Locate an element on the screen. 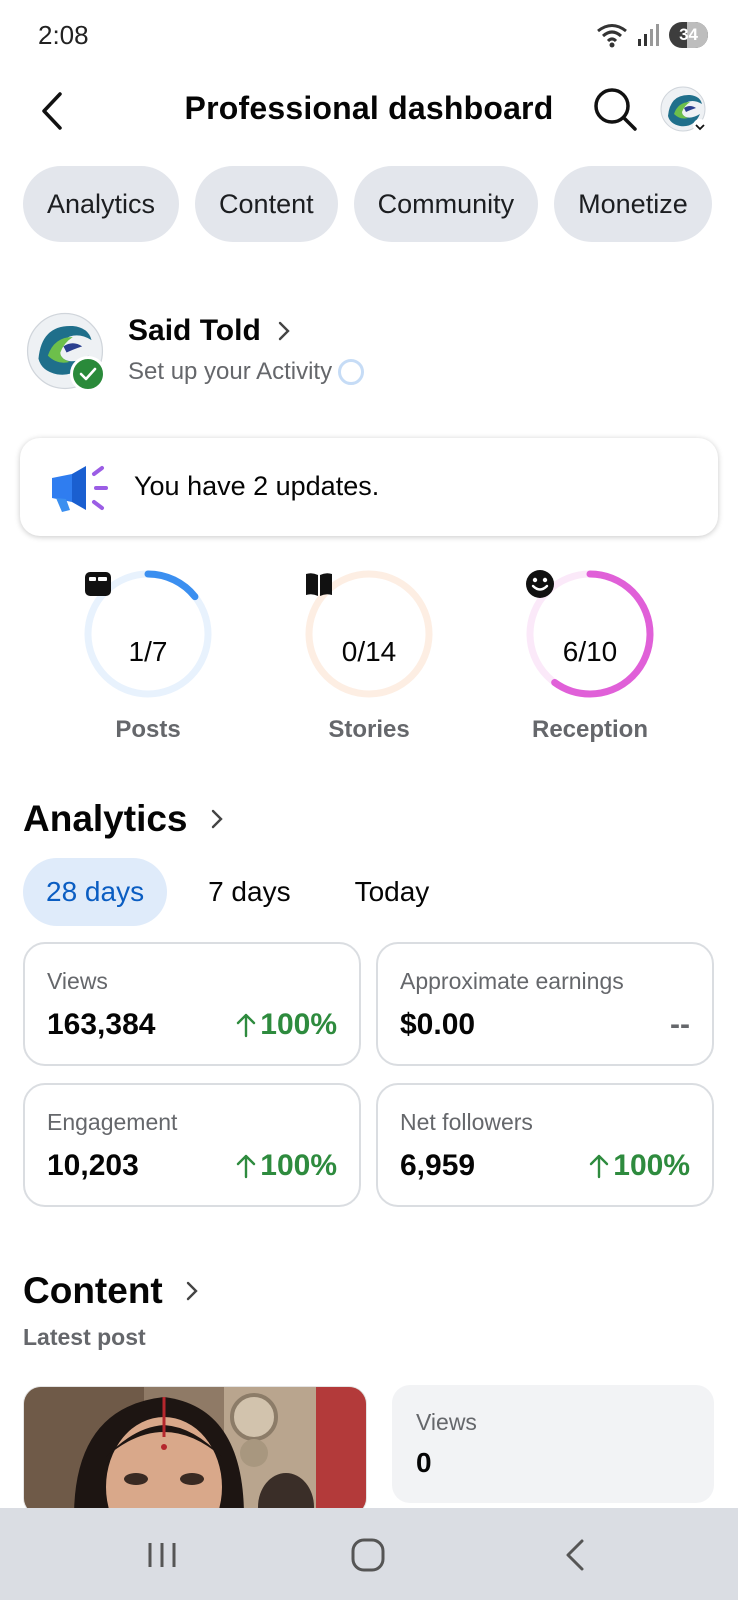 This screenshot has width=738, height=1600. recent-apps-button is located at coordinates (162, 1555).